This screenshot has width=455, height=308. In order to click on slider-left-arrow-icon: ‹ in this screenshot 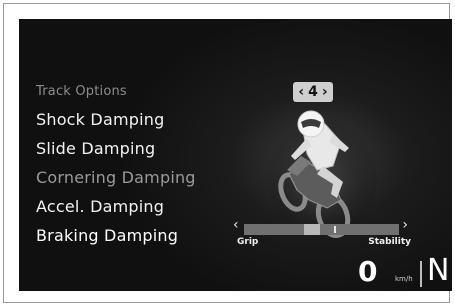, I will do `click(236, 225)`.